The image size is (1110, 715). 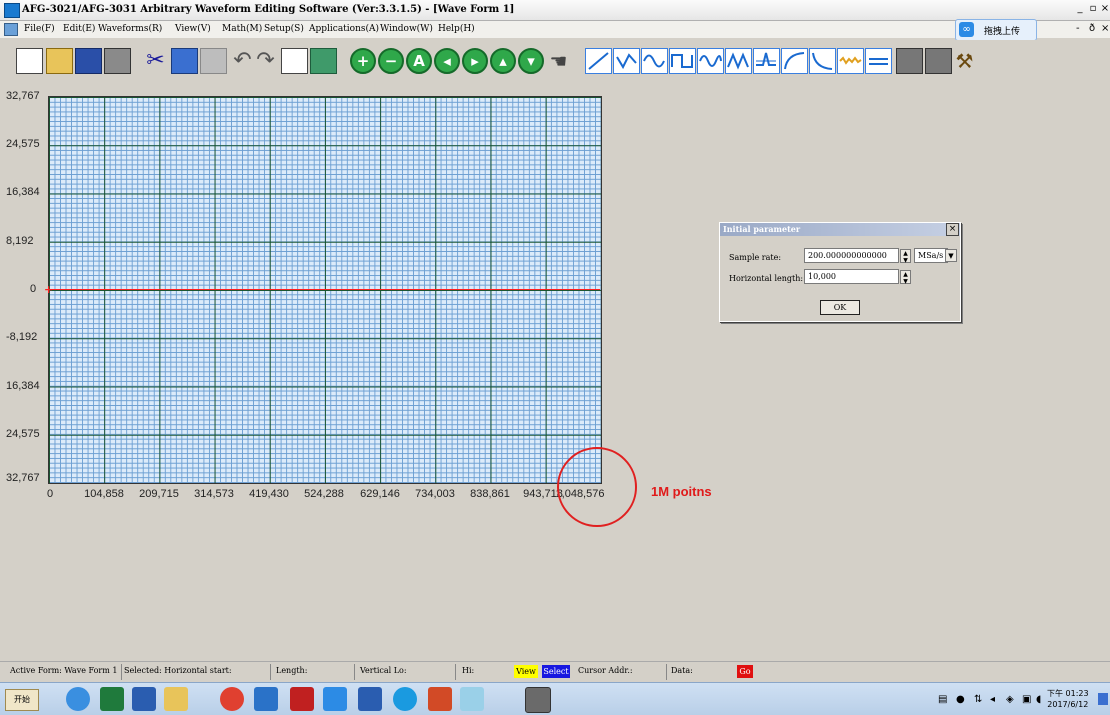 I want to click on damped-wave-icon, so click(x=710, y=61).